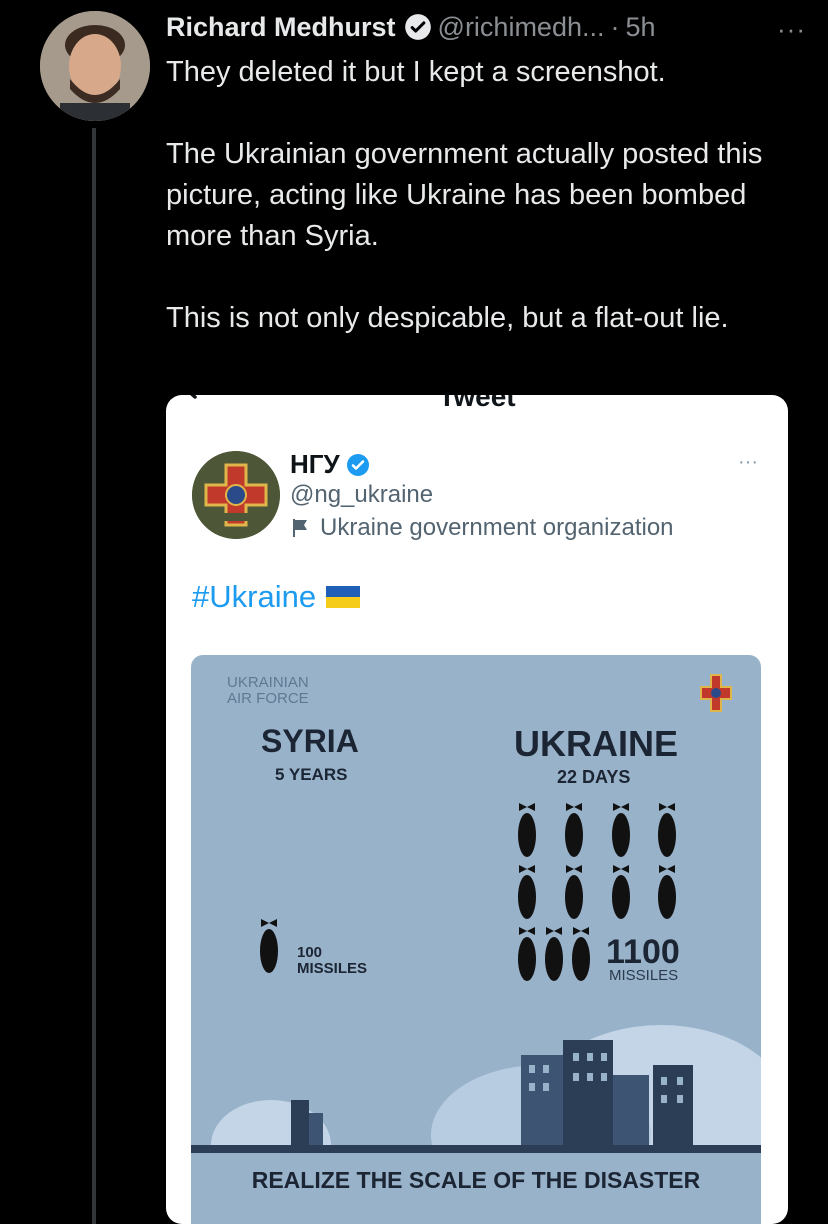  I want to click on ukraine-missile-label: MISSILES, so click(644, 975).